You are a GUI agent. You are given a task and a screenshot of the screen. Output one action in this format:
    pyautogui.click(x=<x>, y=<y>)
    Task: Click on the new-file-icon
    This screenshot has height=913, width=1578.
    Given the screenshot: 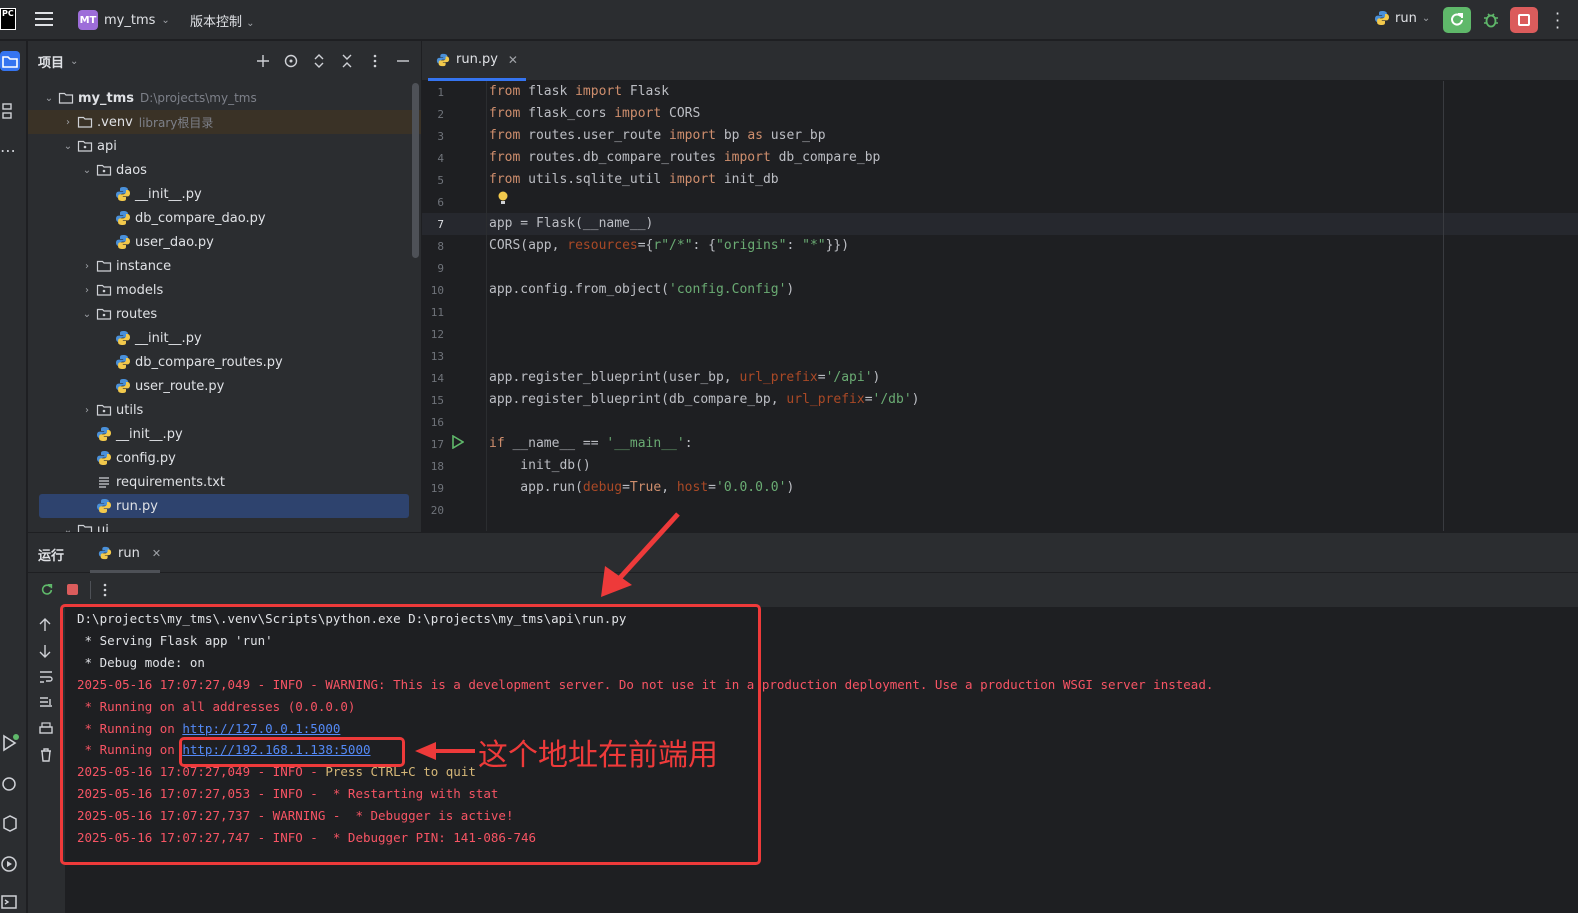 What is the action you would take?
    pyautogui.click(x=263, y=61)
    